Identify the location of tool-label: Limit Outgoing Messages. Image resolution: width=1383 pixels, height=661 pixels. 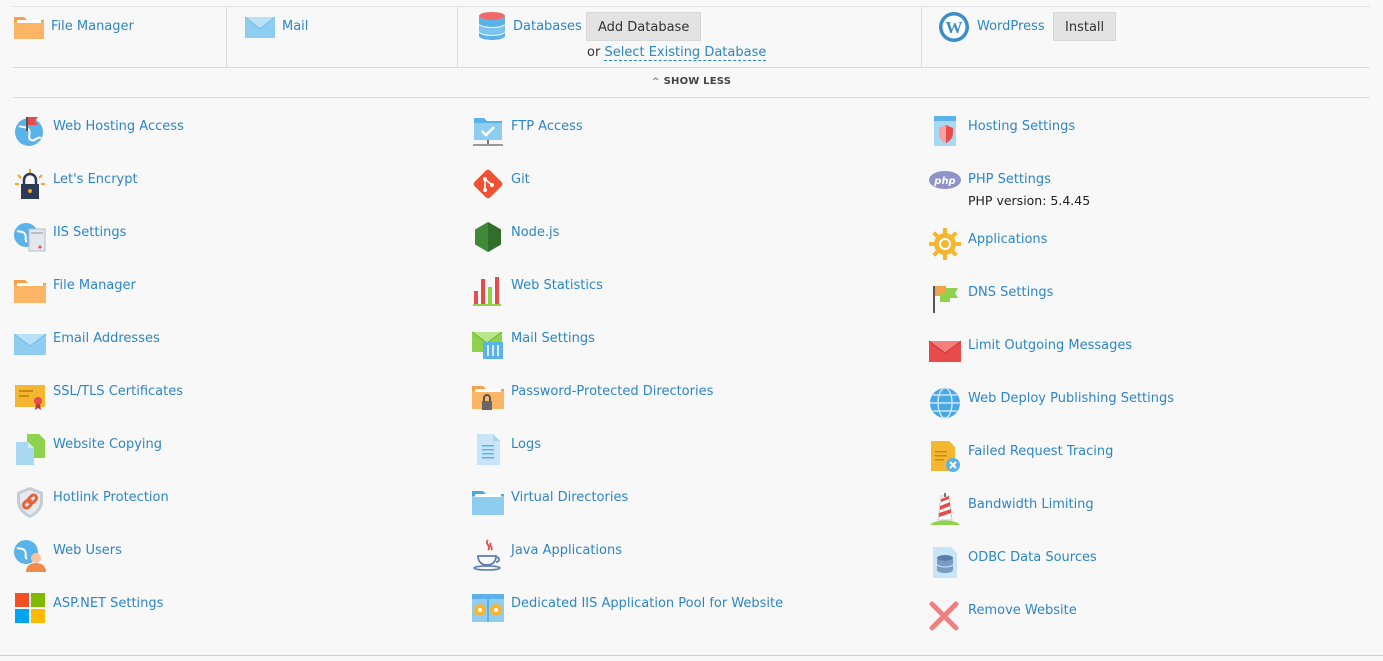
(1050, 345).